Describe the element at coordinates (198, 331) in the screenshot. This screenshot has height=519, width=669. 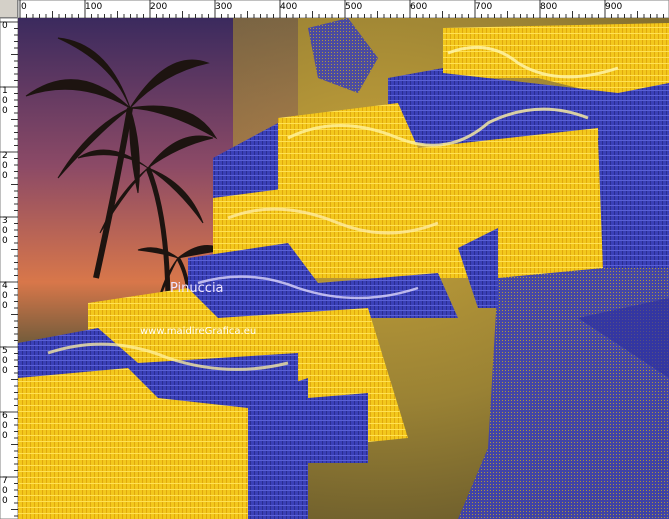
I see `watermark-url: www.maidireGrafica.eu` at that location.